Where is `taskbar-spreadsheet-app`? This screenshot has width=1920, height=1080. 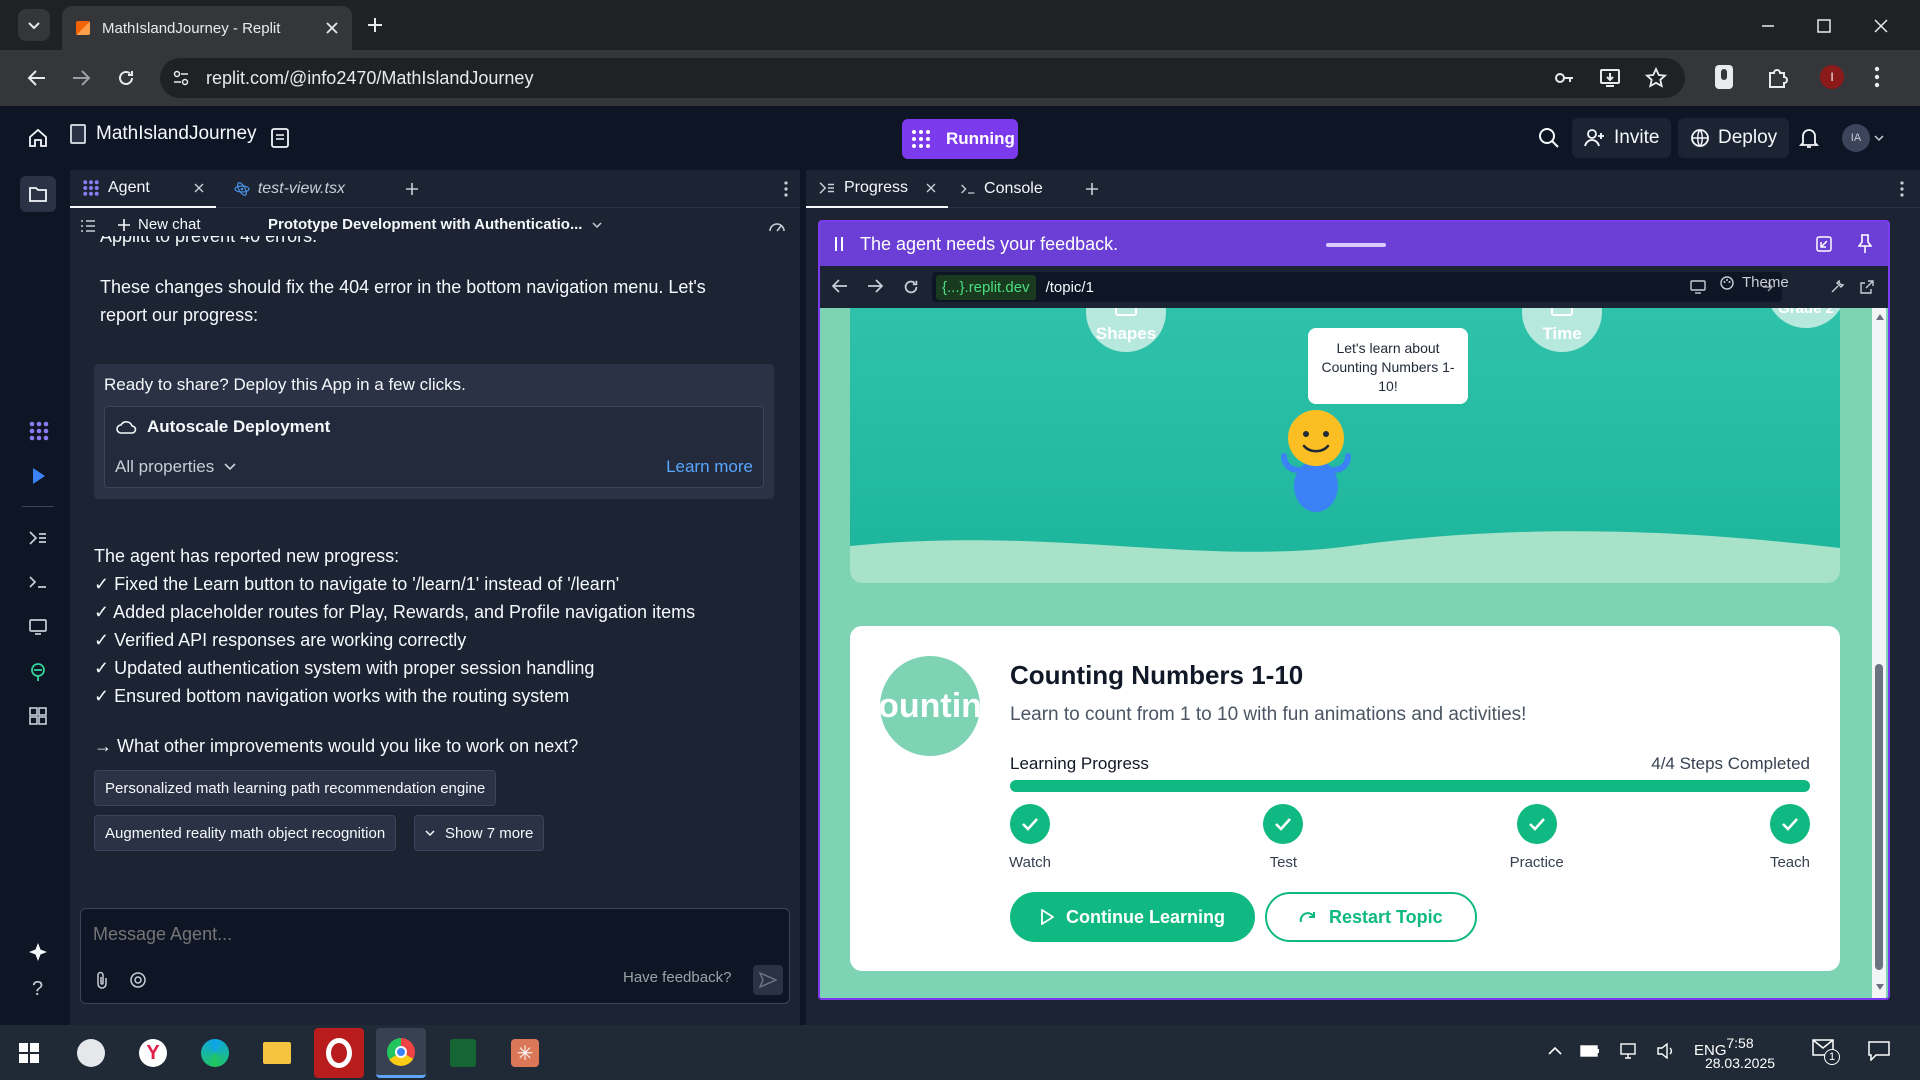 taskbar-spreadsheet-app is located at coordinates (463, 1053).